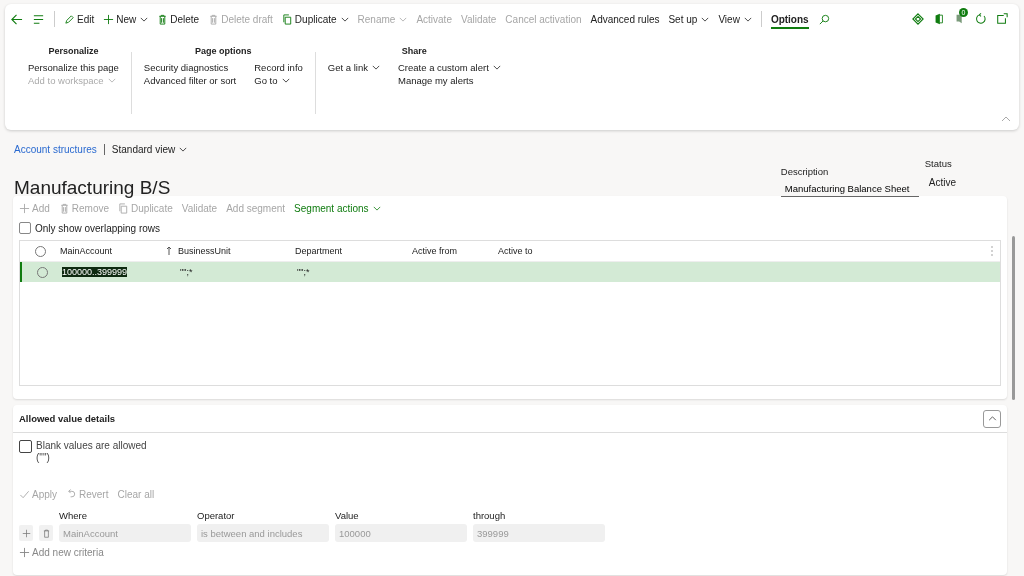  Describe the element at coordinates (1006, 119) in the screenshot. I see `collapse-icon` at that location.